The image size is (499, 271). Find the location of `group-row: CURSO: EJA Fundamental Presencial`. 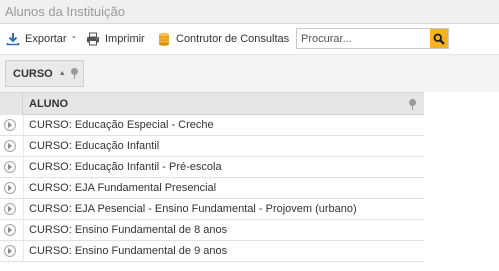

group-row: CURSO: EJA Fundamental Presencial is located at coordinates (212, 188).